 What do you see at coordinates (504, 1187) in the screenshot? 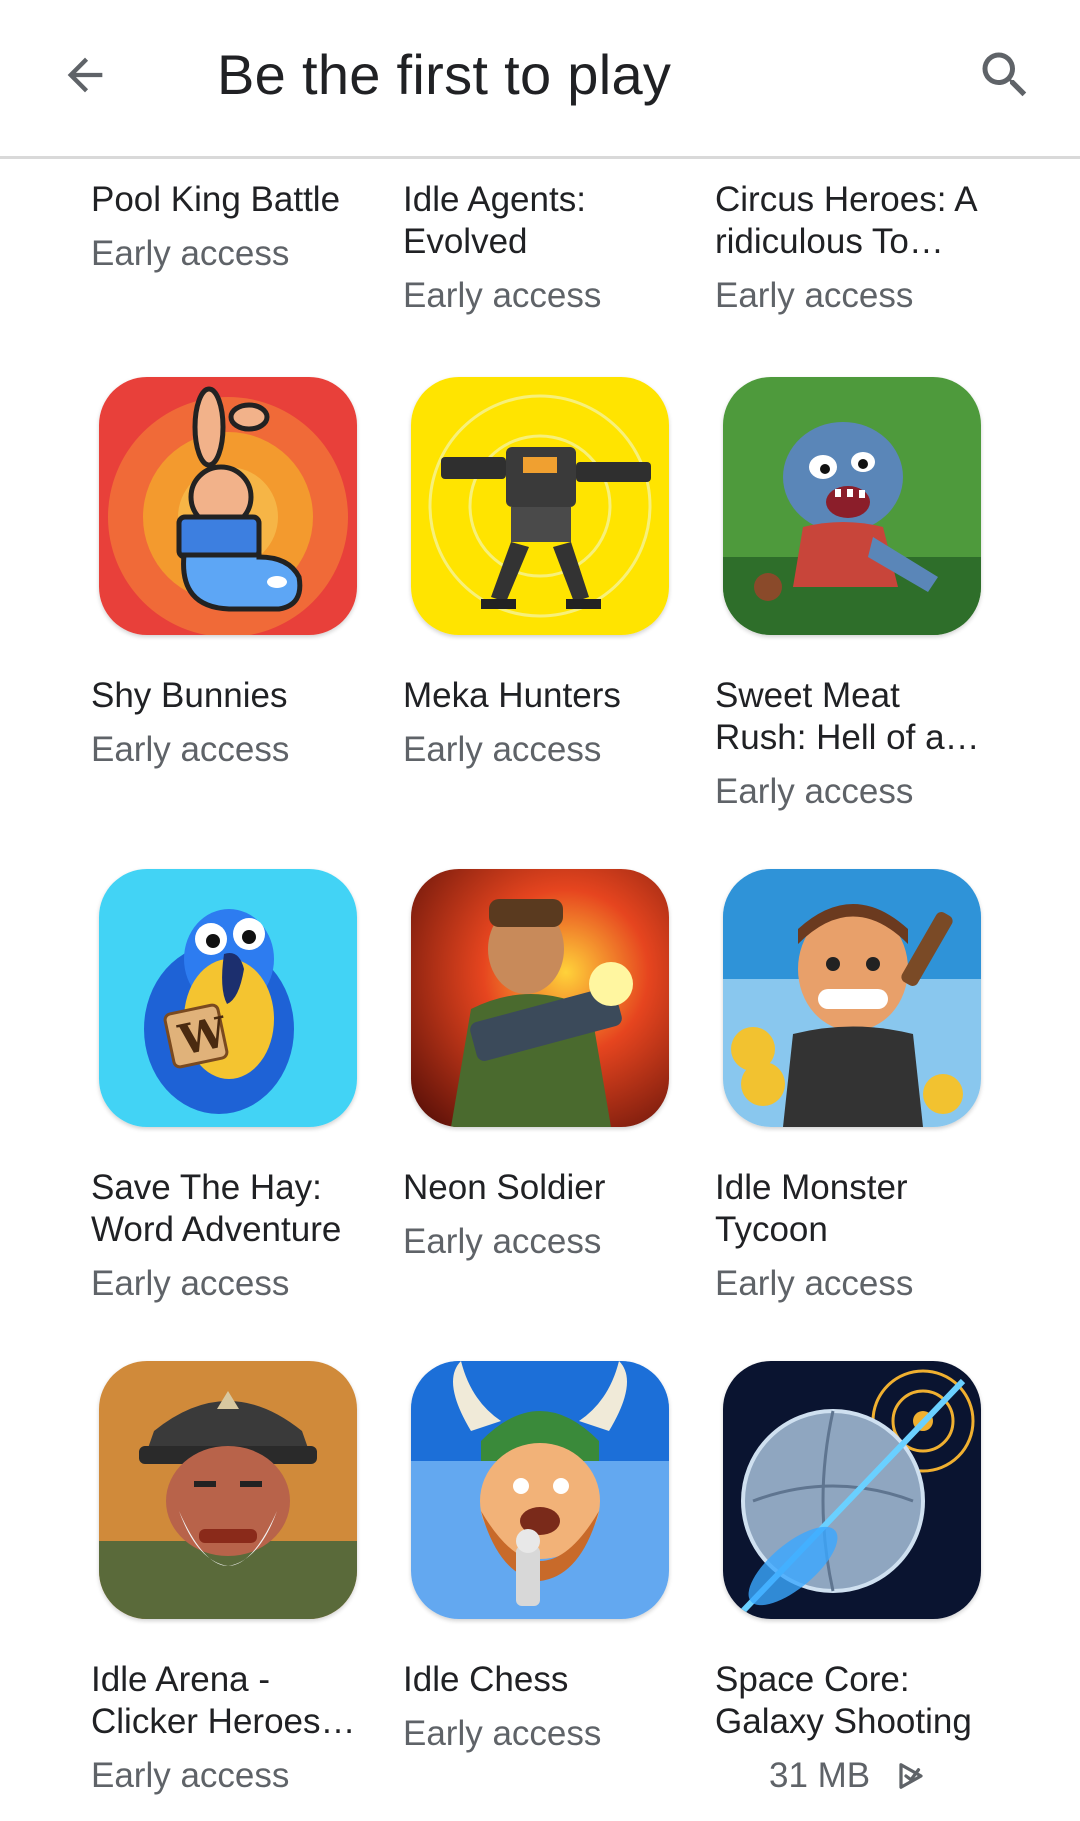
I see `app-name: Neon Soldier` at bounding box center [504, 1187].